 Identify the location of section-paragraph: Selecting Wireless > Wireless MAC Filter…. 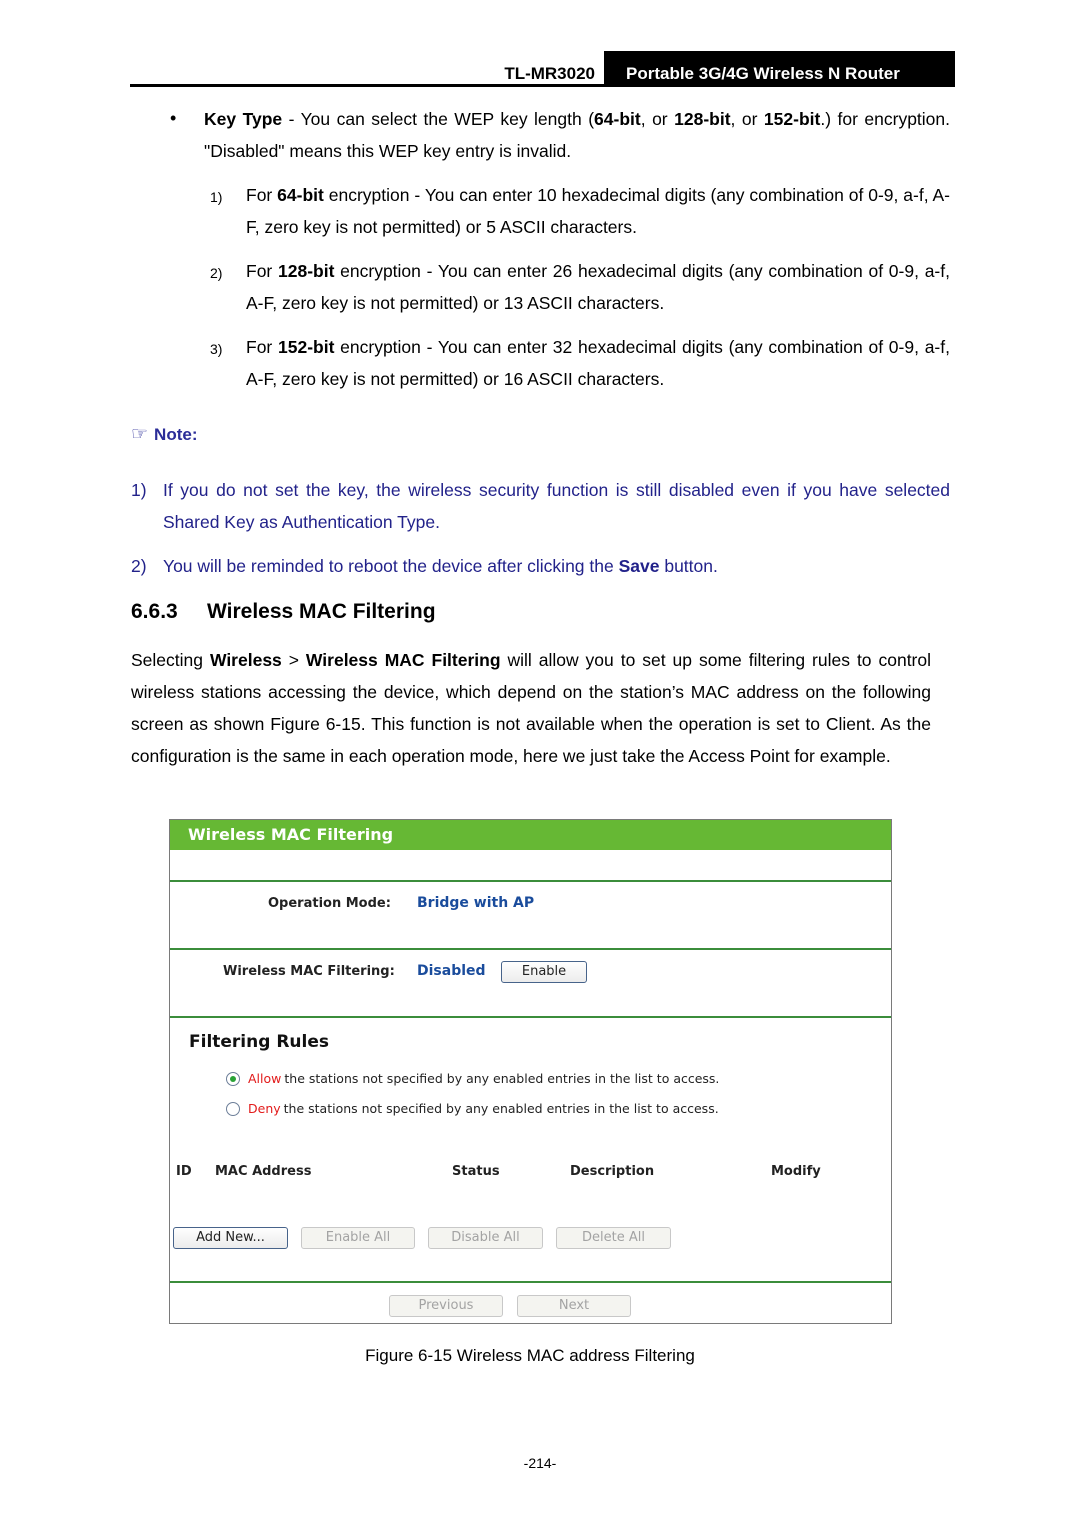
(531, 708).